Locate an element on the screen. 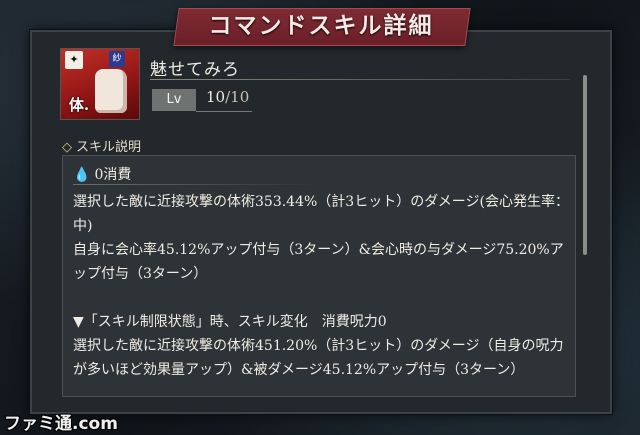 This screenshot has height=435, width=640. section-title: スキル説明 is located at coordinates (109, 147).